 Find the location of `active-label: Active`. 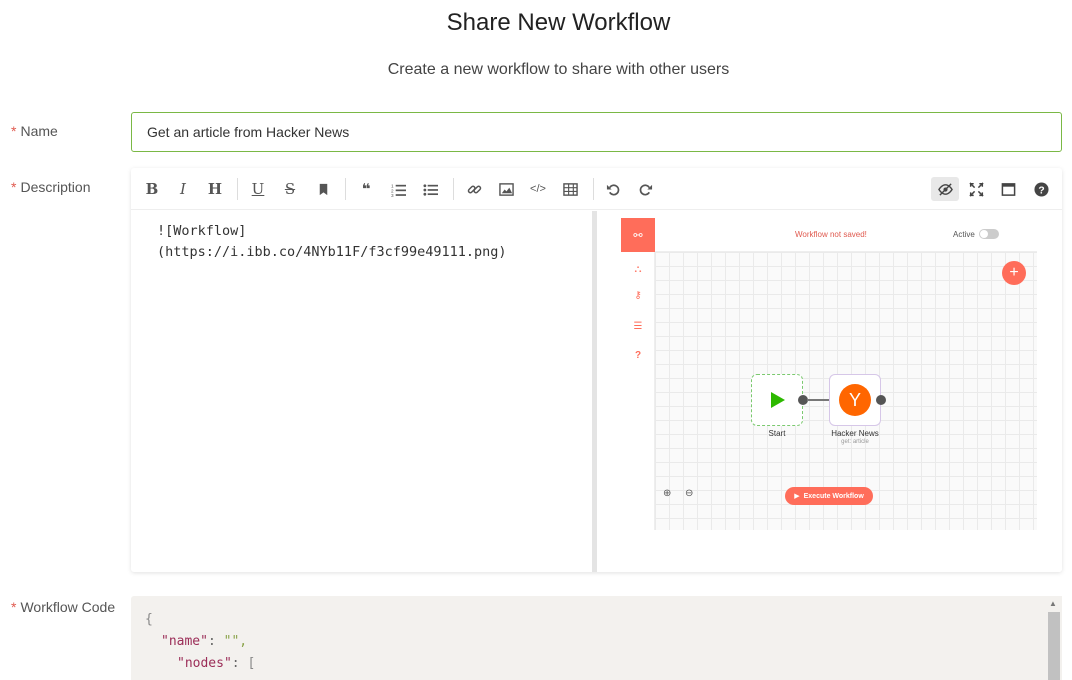

active-label: Active is located at coordinates (964, 234).